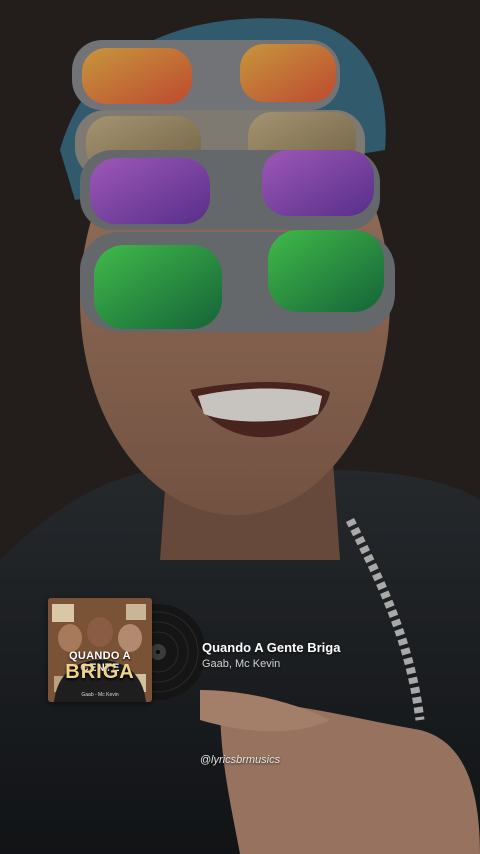  Describe the element at coordinates (241, 664) in the screenshot. I see `artist-names: Gaab, Mc Kevin` at that location.